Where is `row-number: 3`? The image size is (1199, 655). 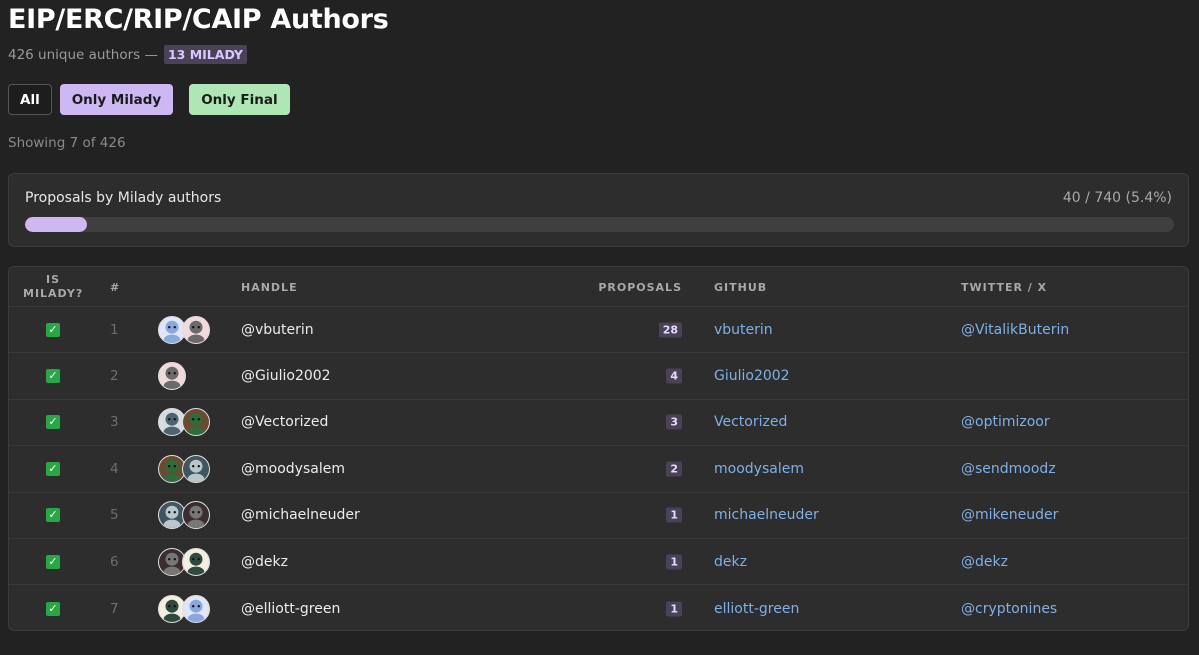
row-number: 3 is located at coordinates (114, 422).